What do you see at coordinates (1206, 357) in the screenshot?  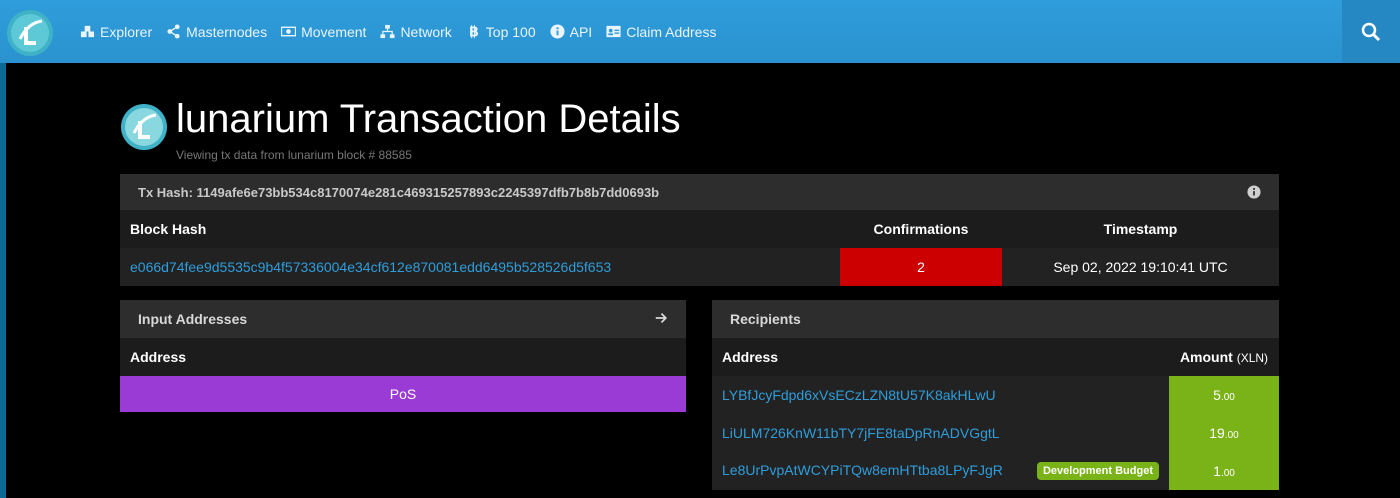 I see `amount-header-label: Amount` at bounding box center [1206, 357].